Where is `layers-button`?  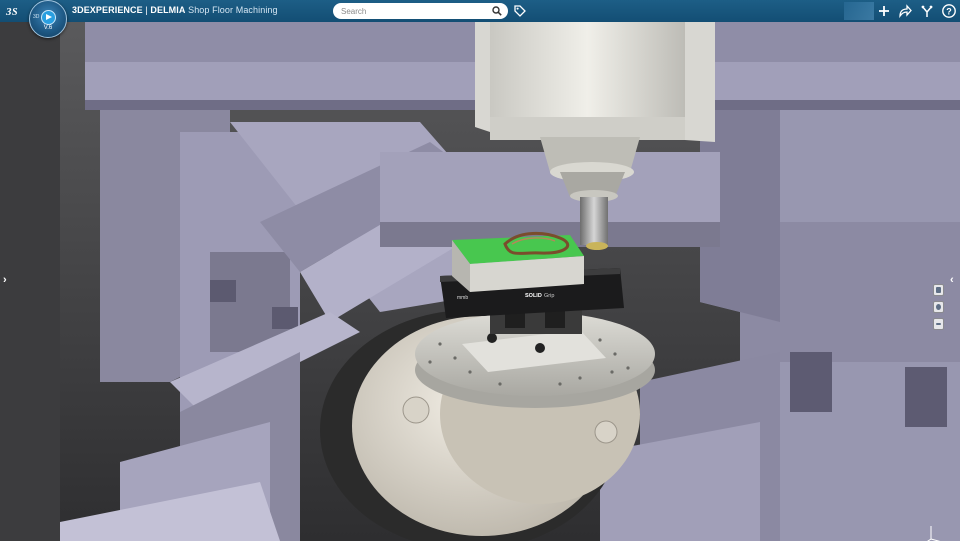
layers-button is located at coordinates (938, 324).